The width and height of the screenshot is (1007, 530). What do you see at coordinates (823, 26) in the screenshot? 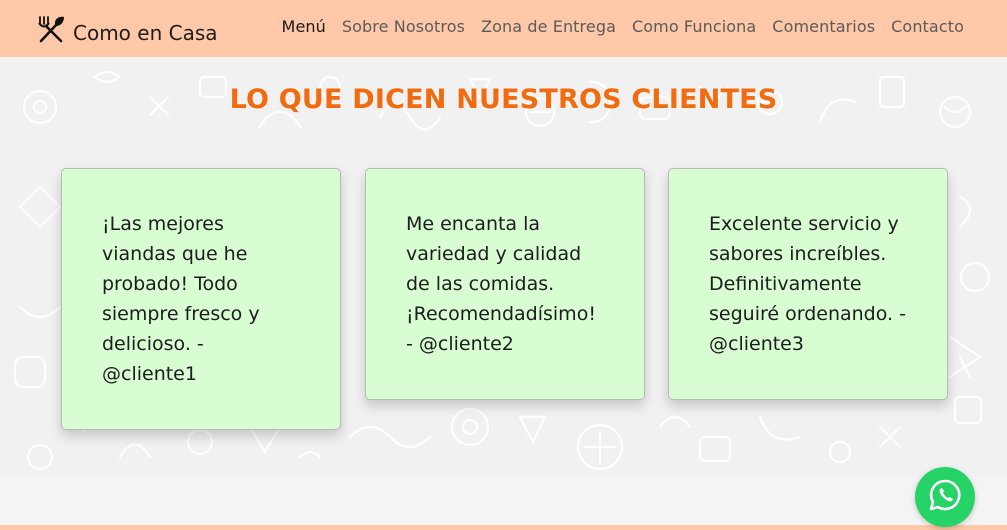
I see `nav-item-comentarios: Comentarios` at bounding box center [823, 26].